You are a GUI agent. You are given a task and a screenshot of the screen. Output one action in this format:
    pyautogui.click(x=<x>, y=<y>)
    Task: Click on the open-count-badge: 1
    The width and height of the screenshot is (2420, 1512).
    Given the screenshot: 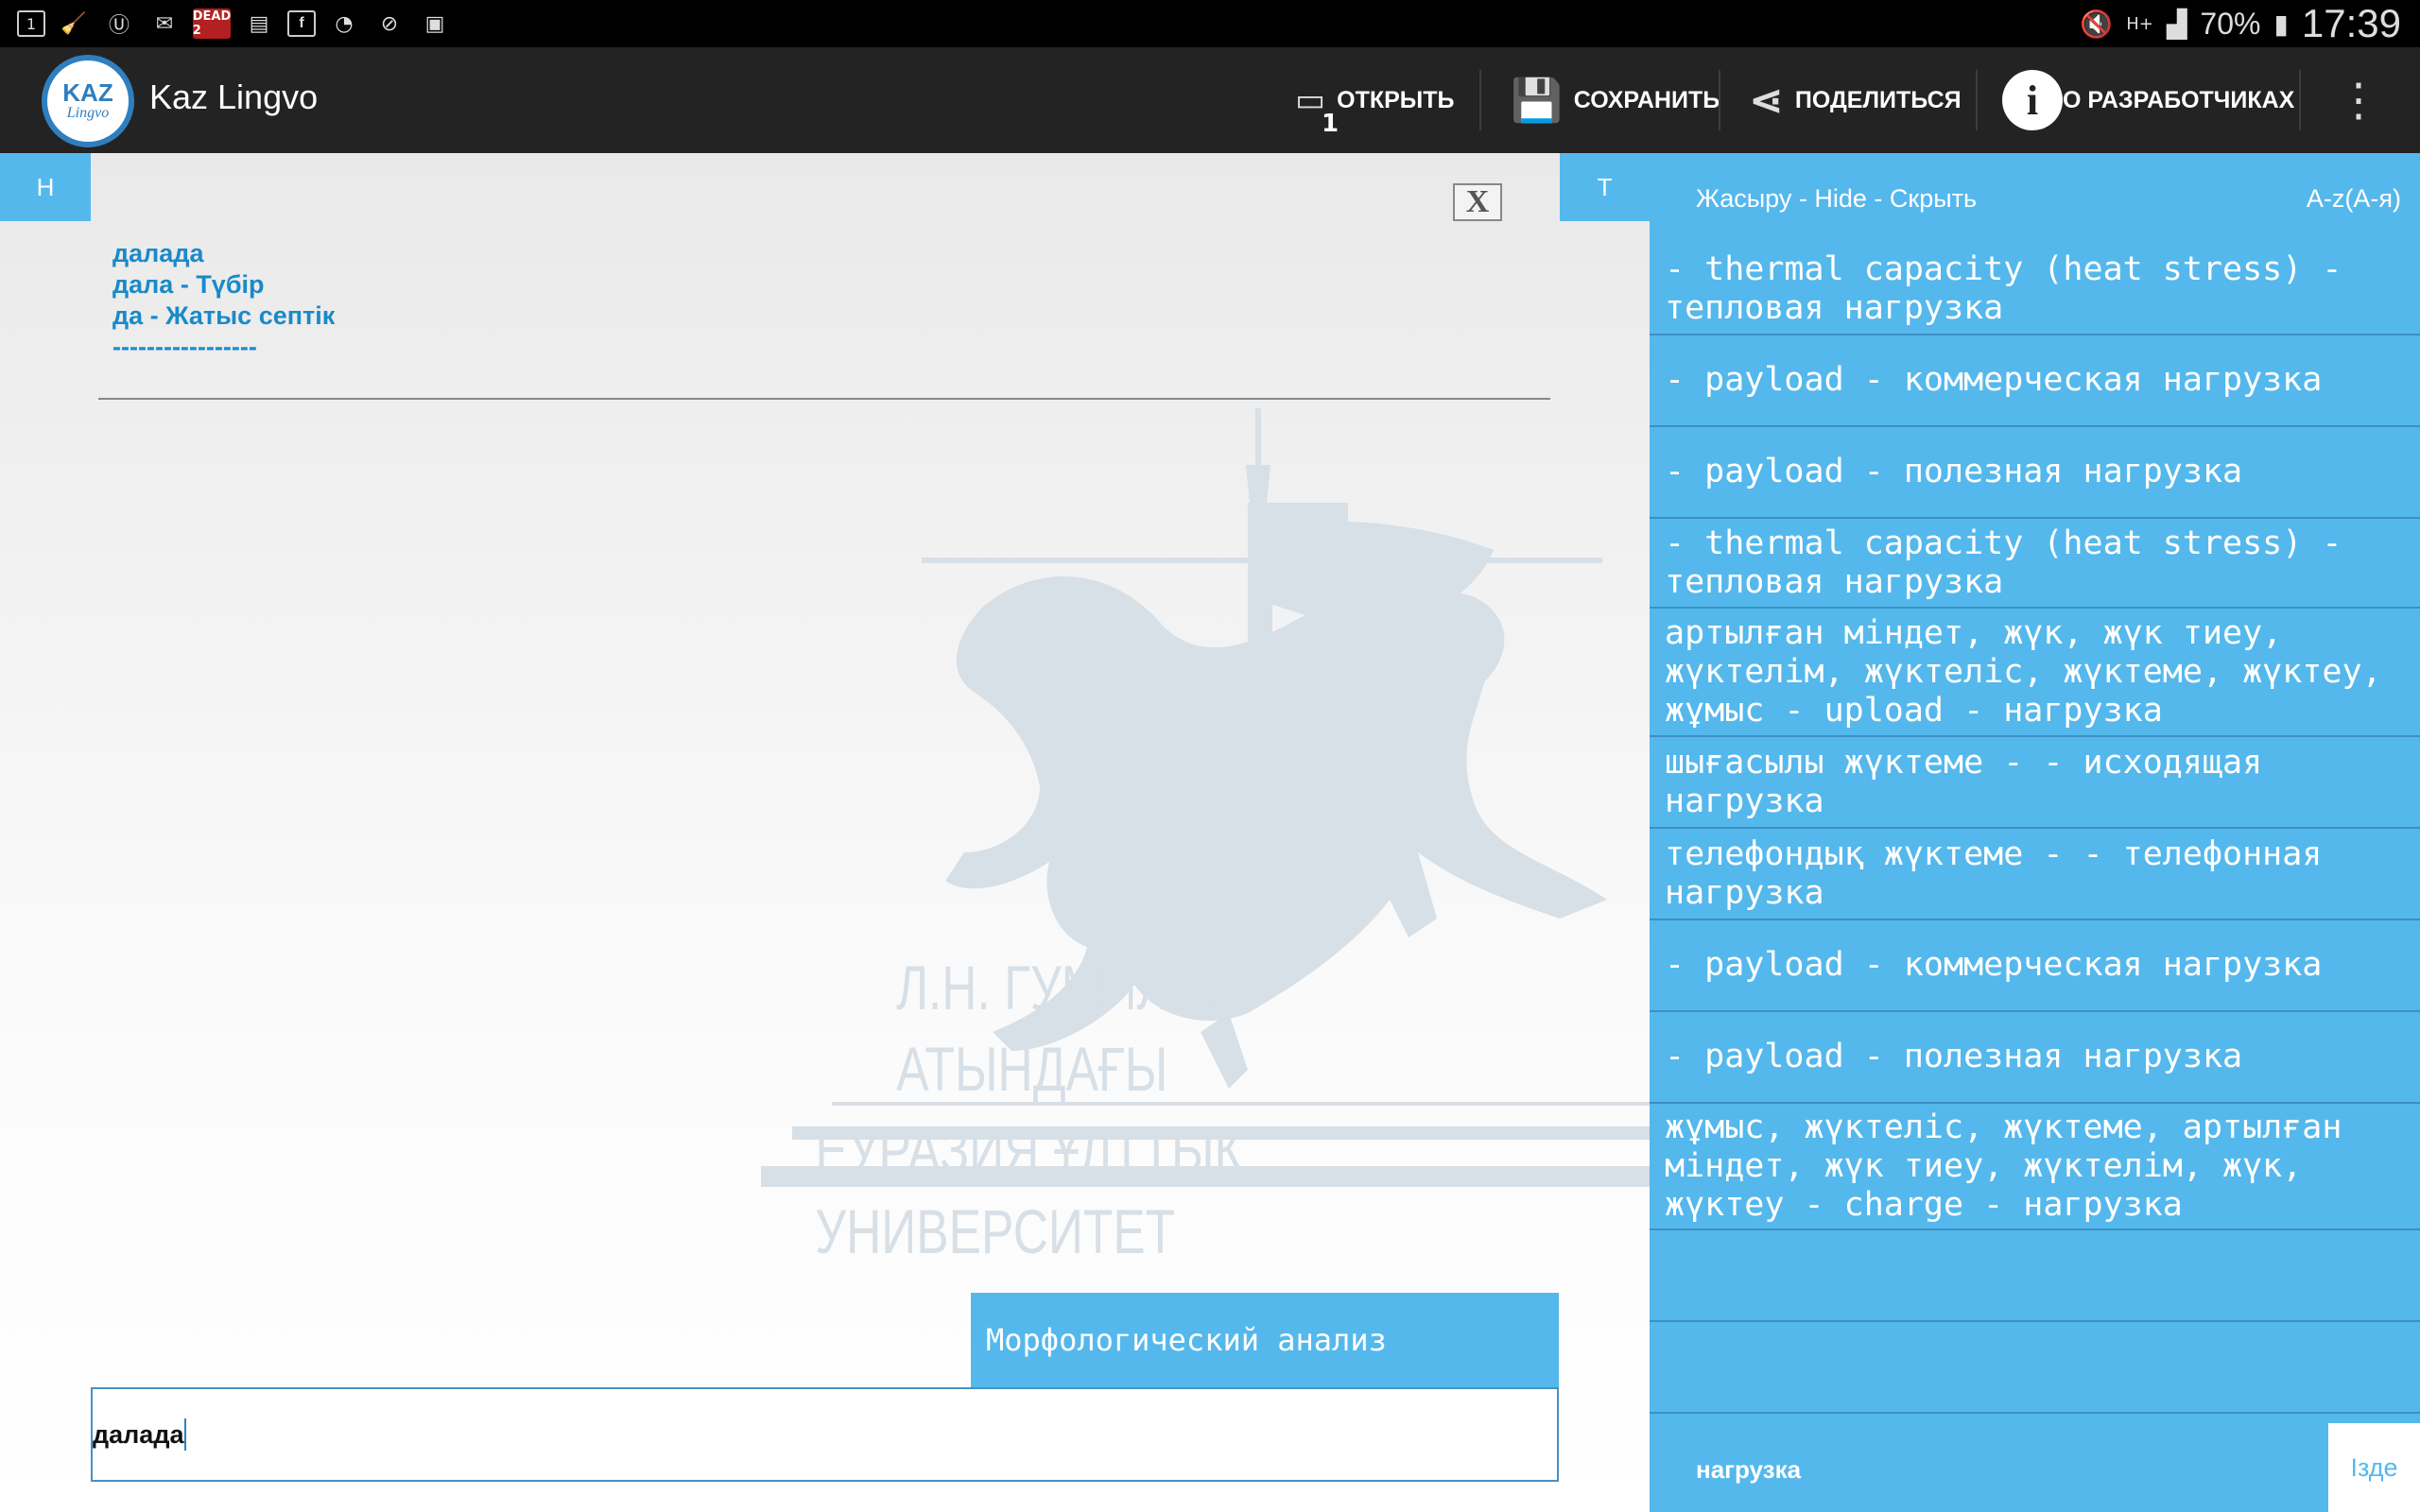 What is the action you would take?
    pyautogui.click(x=1331, y=124)
    